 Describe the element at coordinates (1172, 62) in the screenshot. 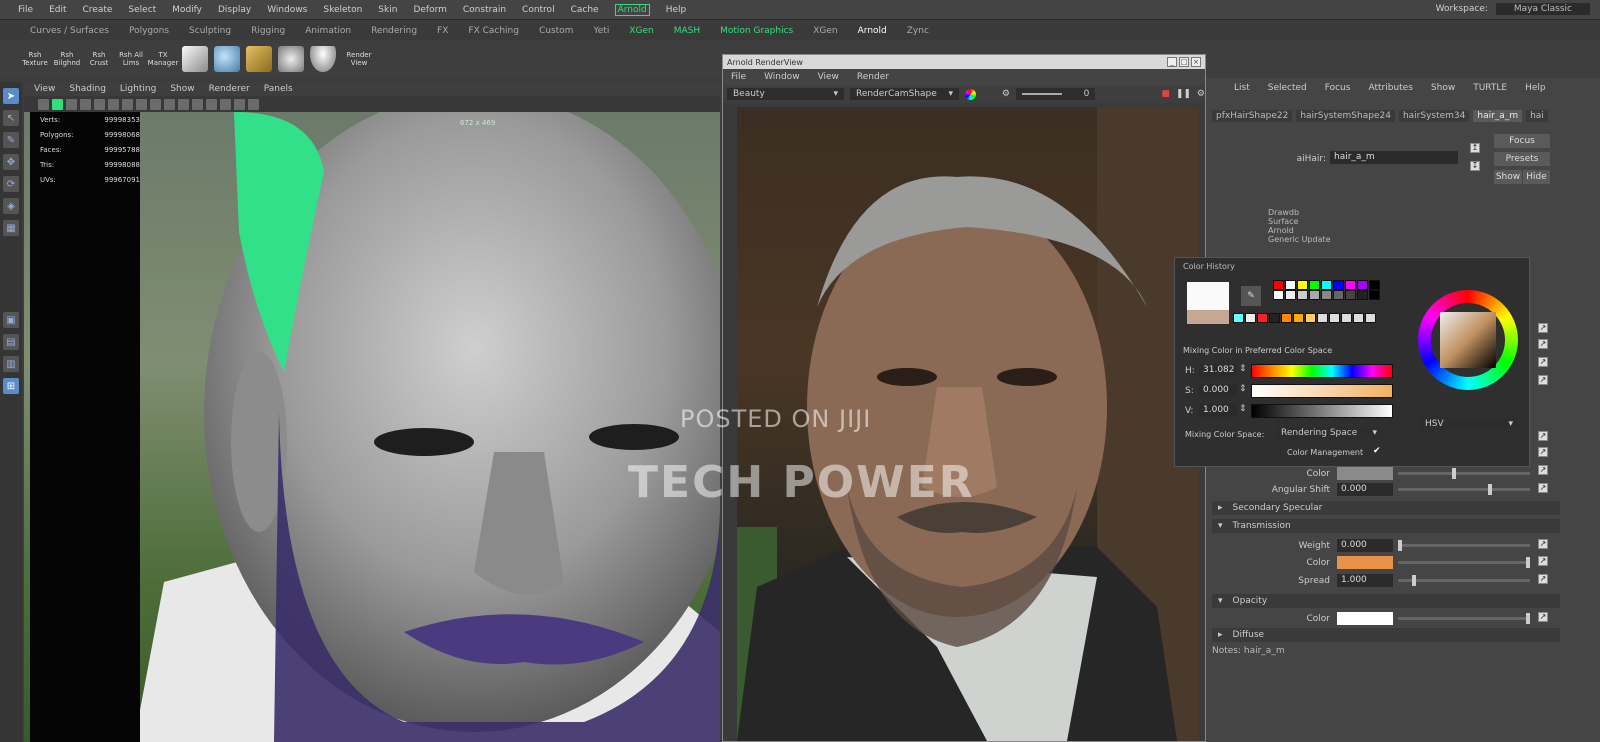

I see `minimize-icon: _` at that location.